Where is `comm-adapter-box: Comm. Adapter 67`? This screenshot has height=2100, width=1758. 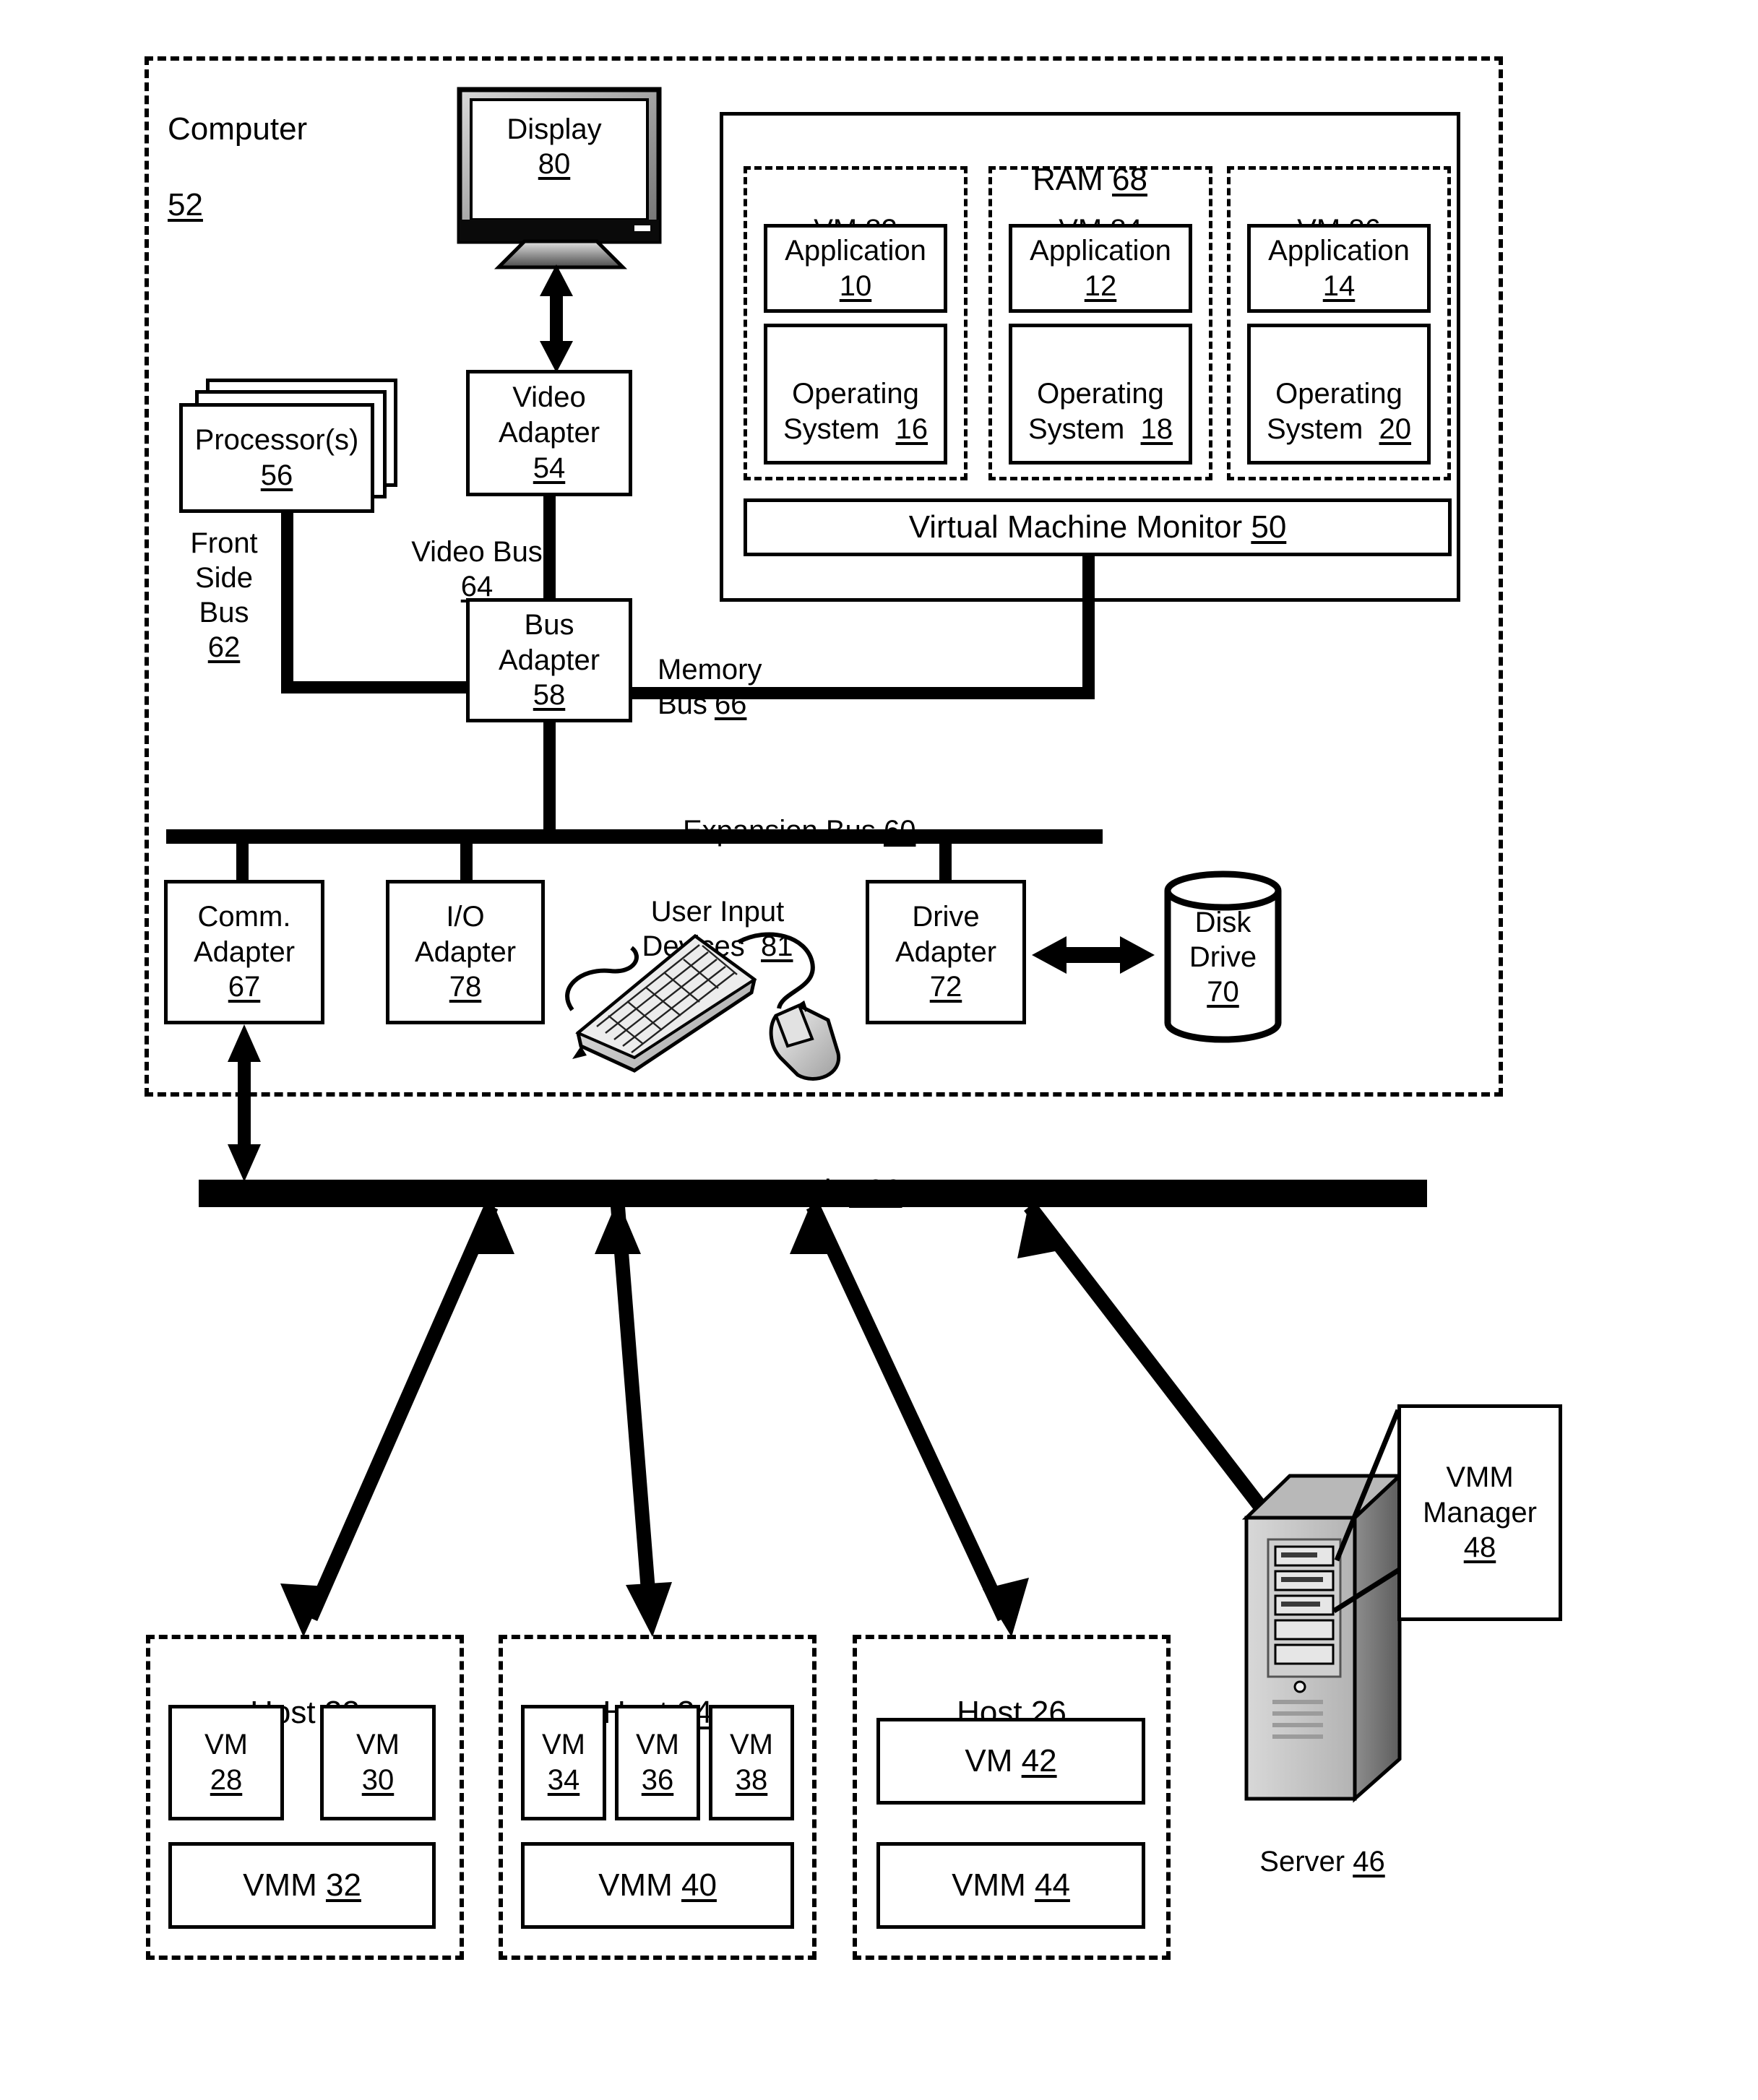 comm-adapter-box: Comm. Adapter 67 is located at coordinates (244, 952).